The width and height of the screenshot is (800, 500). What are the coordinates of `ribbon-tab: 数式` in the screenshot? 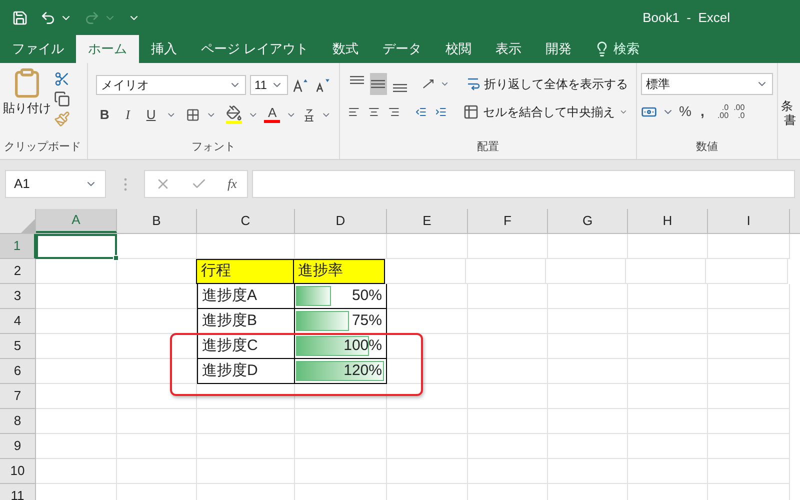 It's located at (345, 49).